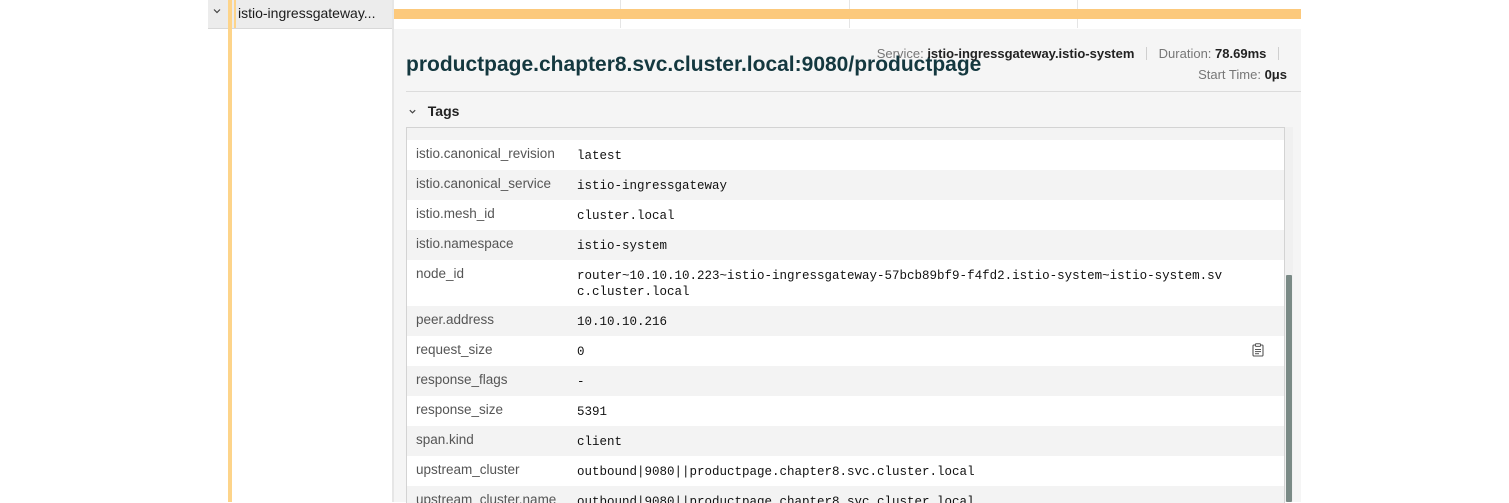  What do you see at coordinates (845, 351) in the screenshot?
I see `tag-row: request_size 0` at bounding box center [845, 351].